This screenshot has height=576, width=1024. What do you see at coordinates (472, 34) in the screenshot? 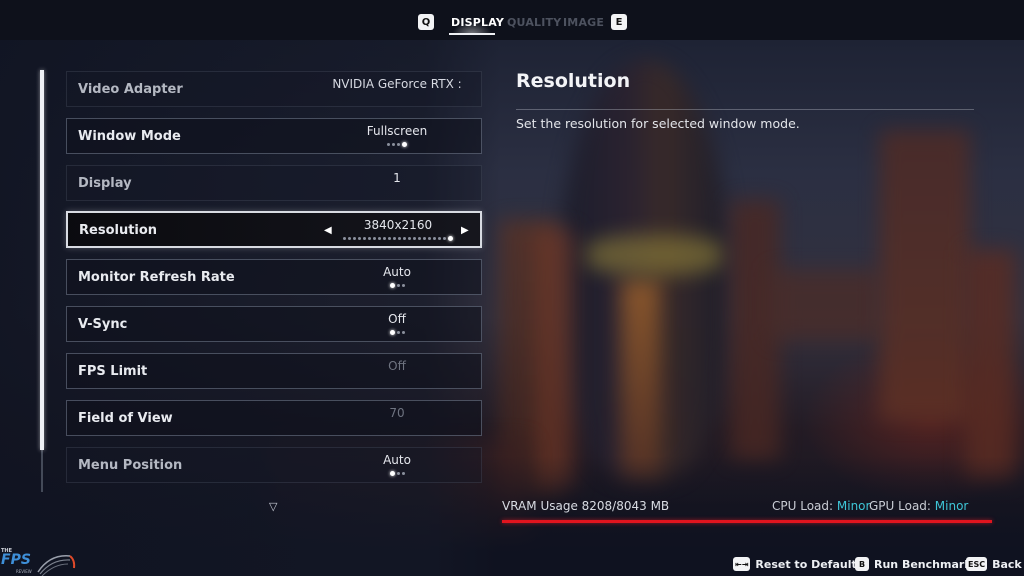
I see `active-tab-underline` at bounding box center [472, 34].